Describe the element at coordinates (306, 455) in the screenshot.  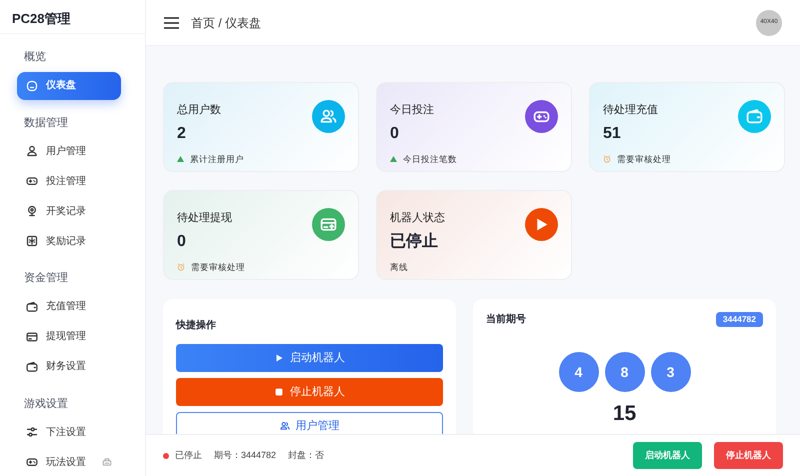
I see `sealed-status: 封盘：否` at that location.